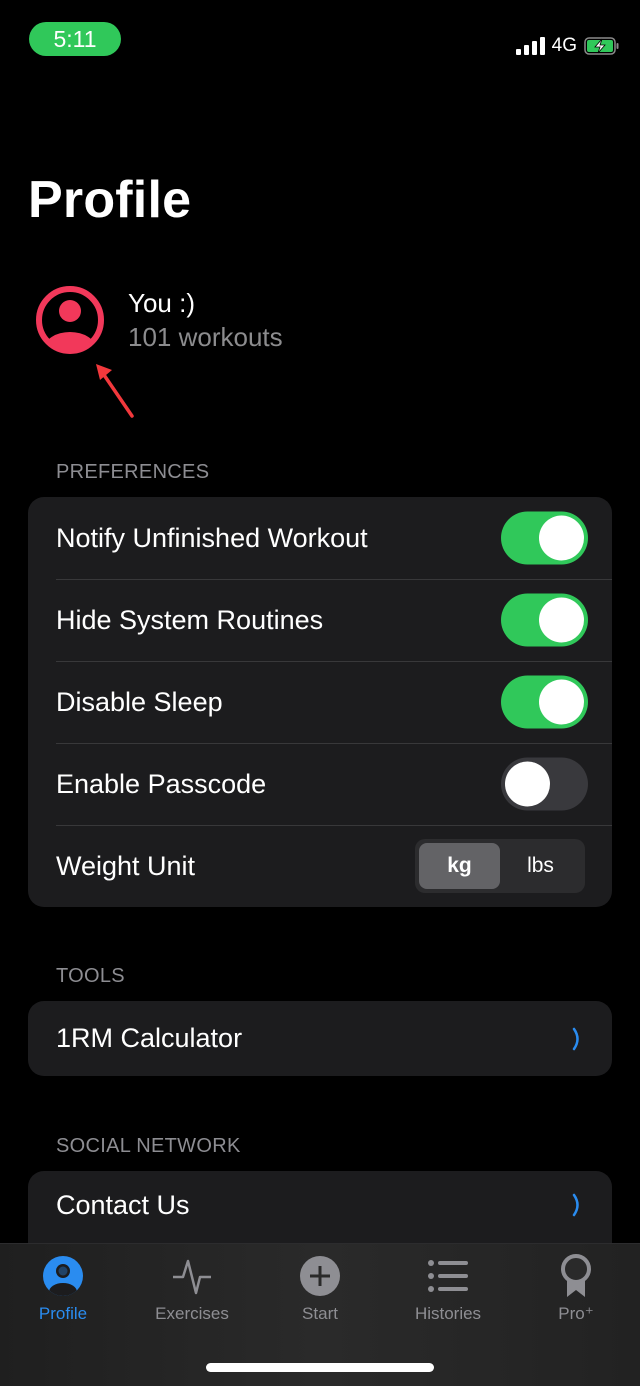  Describe the element at coordinates (320, 1276) in the screenshot. I see `plus-circle-icon` at that location.